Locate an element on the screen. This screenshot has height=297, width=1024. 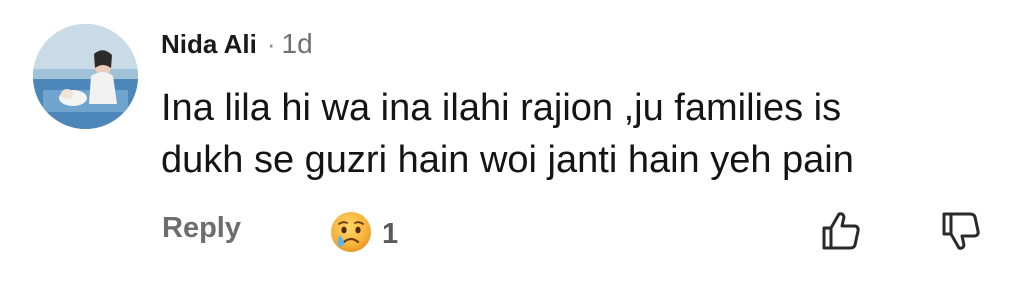
comment-timestamp: 1d is located at coordinates (297, 43).